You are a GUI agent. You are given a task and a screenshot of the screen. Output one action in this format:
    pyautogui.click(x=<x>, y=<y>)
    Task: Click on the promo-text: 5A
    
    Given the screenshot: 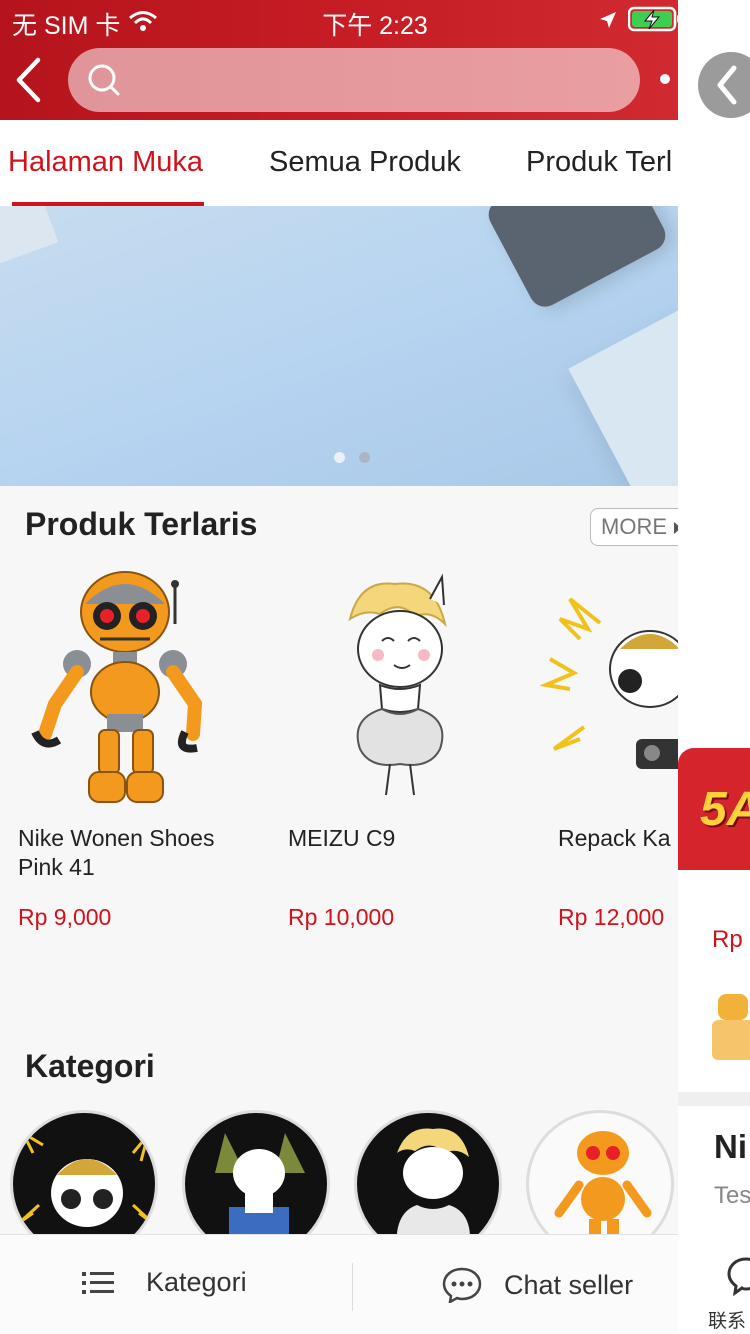 What is the action you would take?
    pyautogui.click(x=725, y=809)
    